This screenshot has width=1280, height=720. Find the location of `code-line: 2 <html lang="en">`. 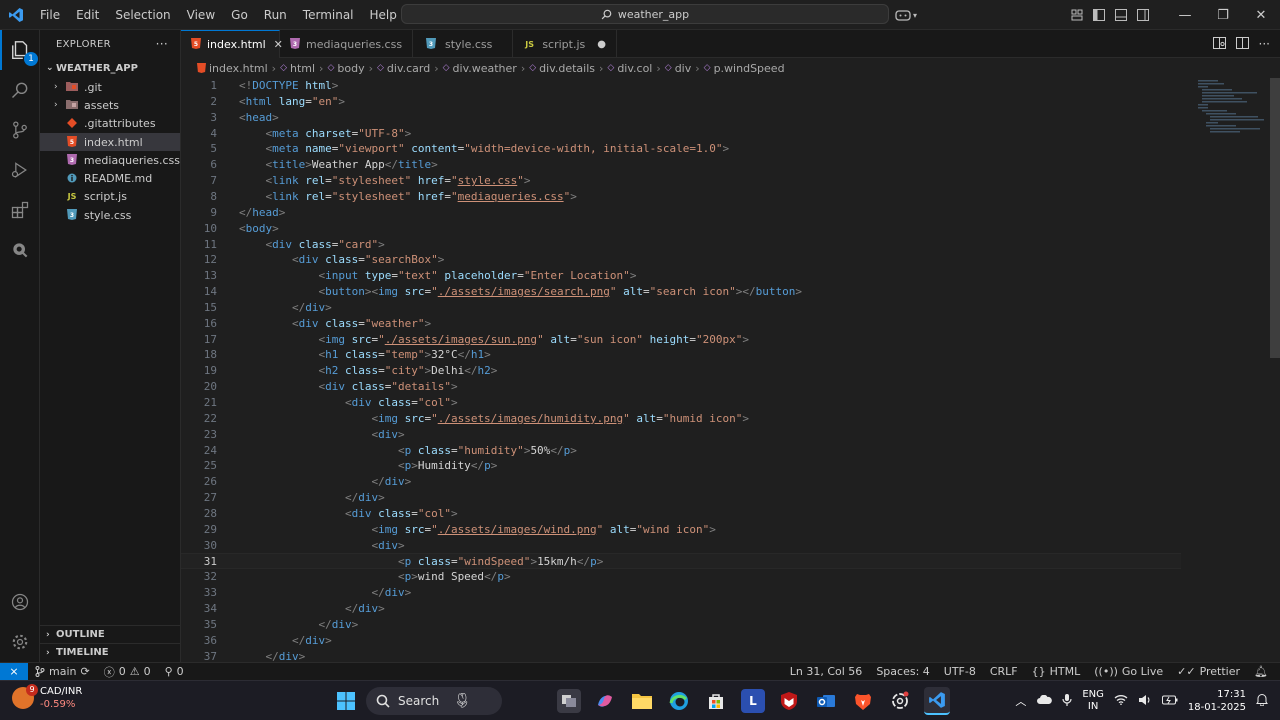

code-line: 2 <html lang="en"> is located at coordinates (681, 102).